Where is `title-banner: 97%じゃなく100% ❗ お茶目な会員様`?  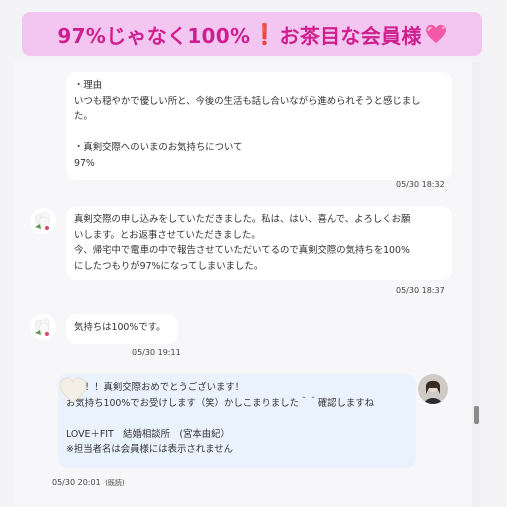
title-banner: 97%じゃなく100% ❗ お茶目な会員様 is located at coordinates (252, 34).